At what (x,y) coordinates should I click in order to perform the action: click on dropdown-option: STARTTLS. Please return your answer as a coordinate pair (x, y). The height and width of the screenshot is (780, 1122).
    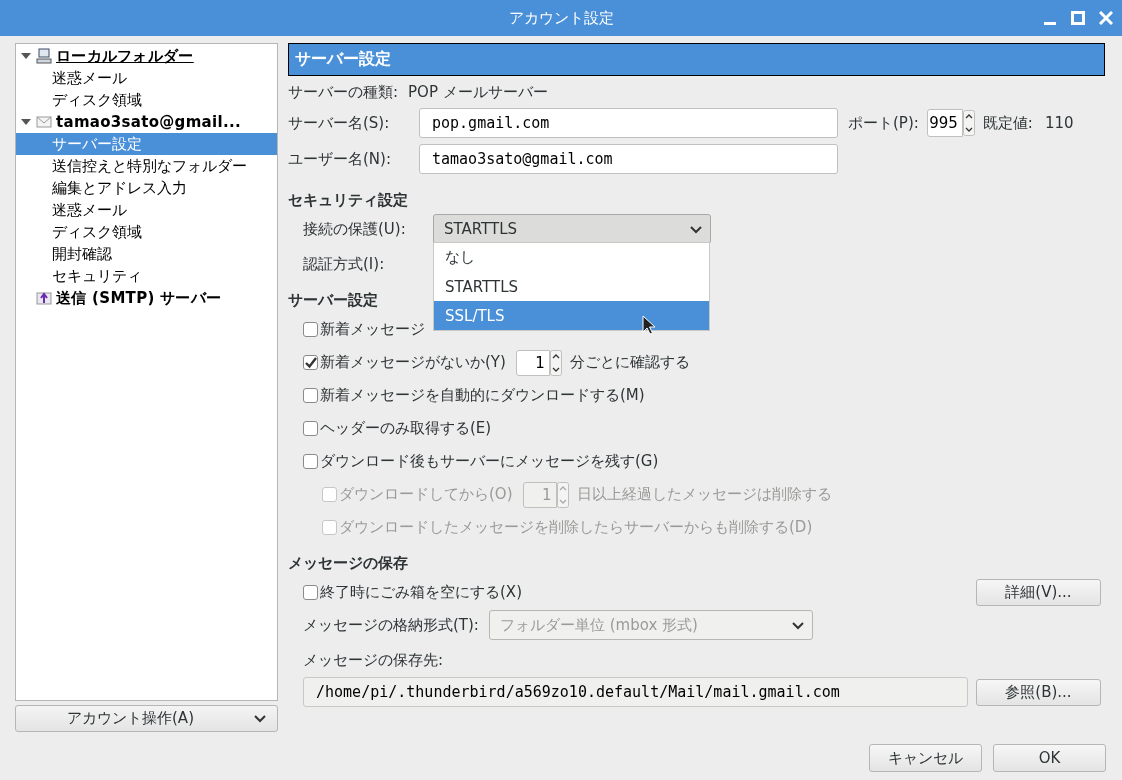
    Looking at the image, I should click on (571, 286).